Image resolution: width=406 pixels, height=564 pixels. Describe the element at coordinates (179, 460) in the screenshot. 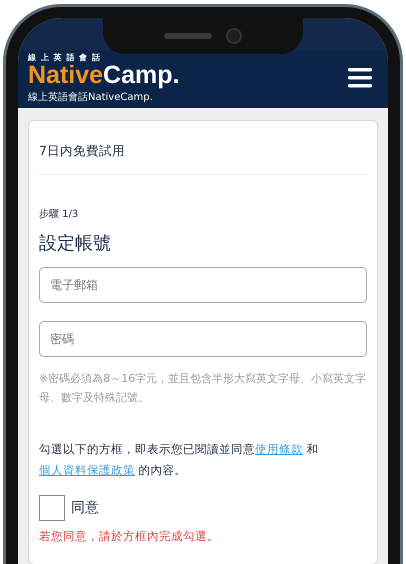

I see `consent-text: 勾選以下的方框，即表示您已閱讀並同意使用條款 和 個人資料保護政策 的內容。` at that location.